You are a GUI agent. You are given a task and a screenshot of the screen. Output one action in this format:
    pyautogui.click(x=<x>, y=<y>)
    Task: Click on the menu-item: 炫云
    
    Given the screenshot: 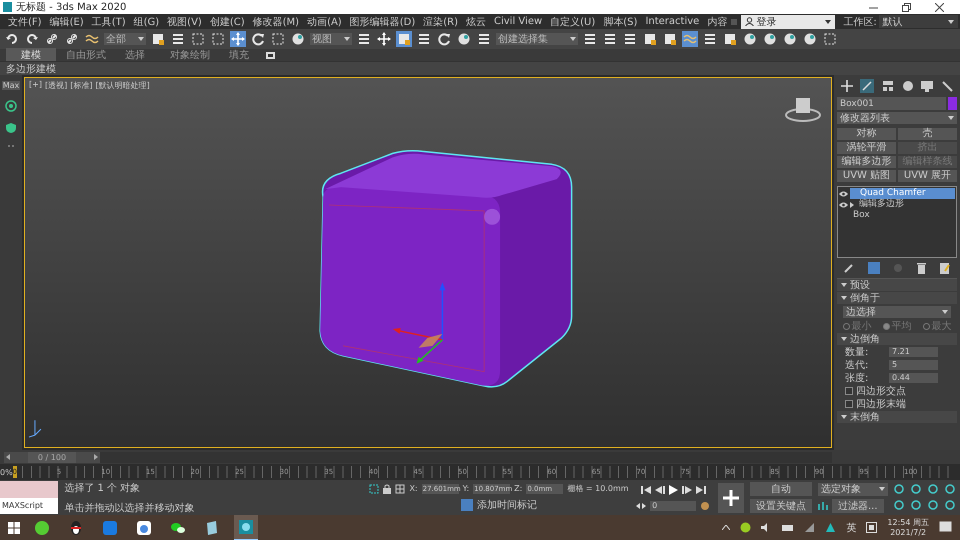 What is the action you would take?
    pyautogui.click(x=476, y=21)
    